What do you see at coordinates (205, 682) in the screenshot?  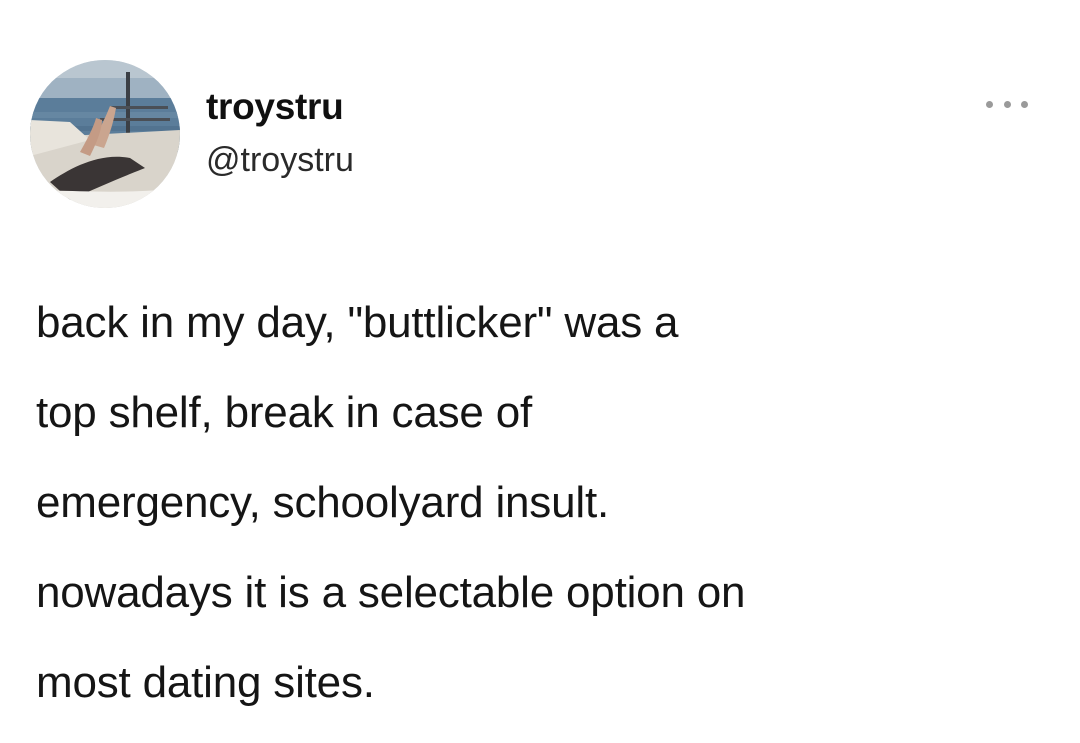 I see `tweet-text-line: most dating sites.` at bounding box center [205, 682].